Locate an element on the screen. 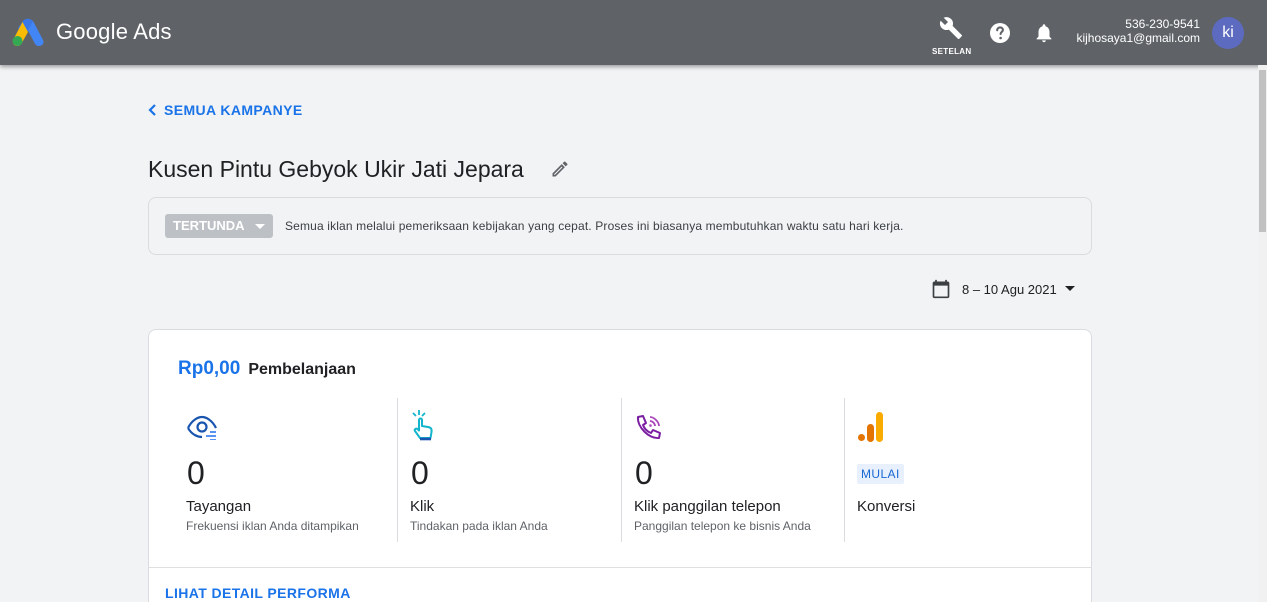 The height and width of the screenshot is (602, 1267). calendar-icon is located at coordinates (941, 289).